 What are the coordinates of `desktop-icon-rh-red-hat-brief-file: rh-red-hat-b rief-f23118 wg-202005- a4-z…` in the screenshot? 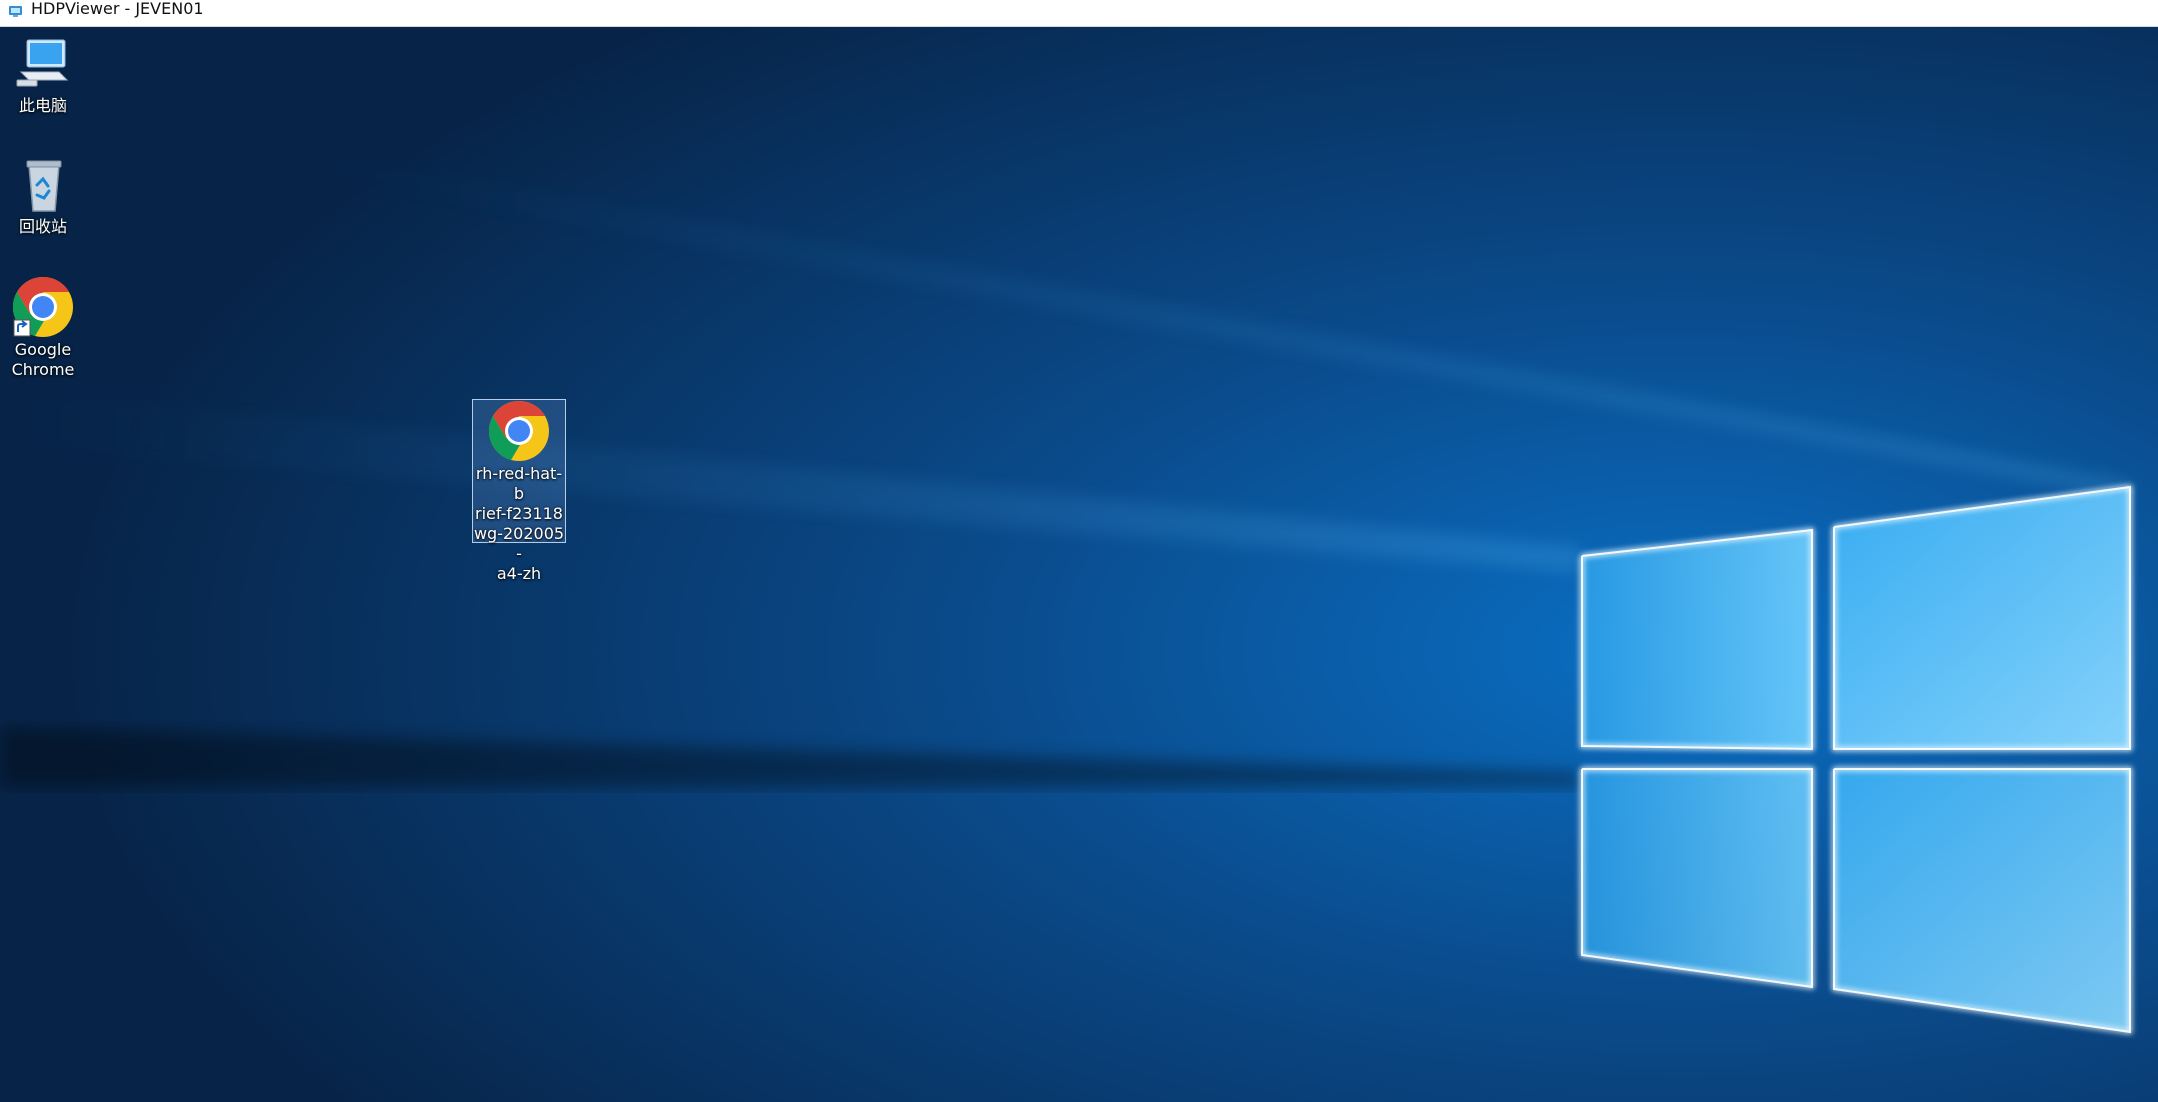 It's located at (519, 491).